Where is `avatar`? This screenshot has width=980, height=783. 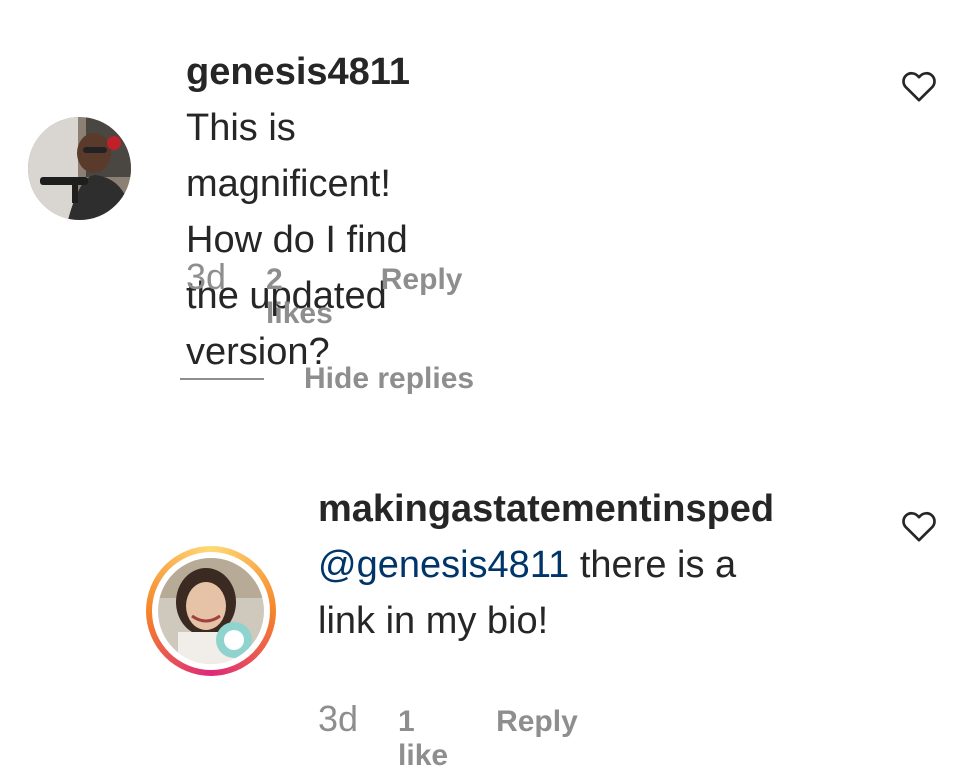
avatar is located at coordinates (79, 168).